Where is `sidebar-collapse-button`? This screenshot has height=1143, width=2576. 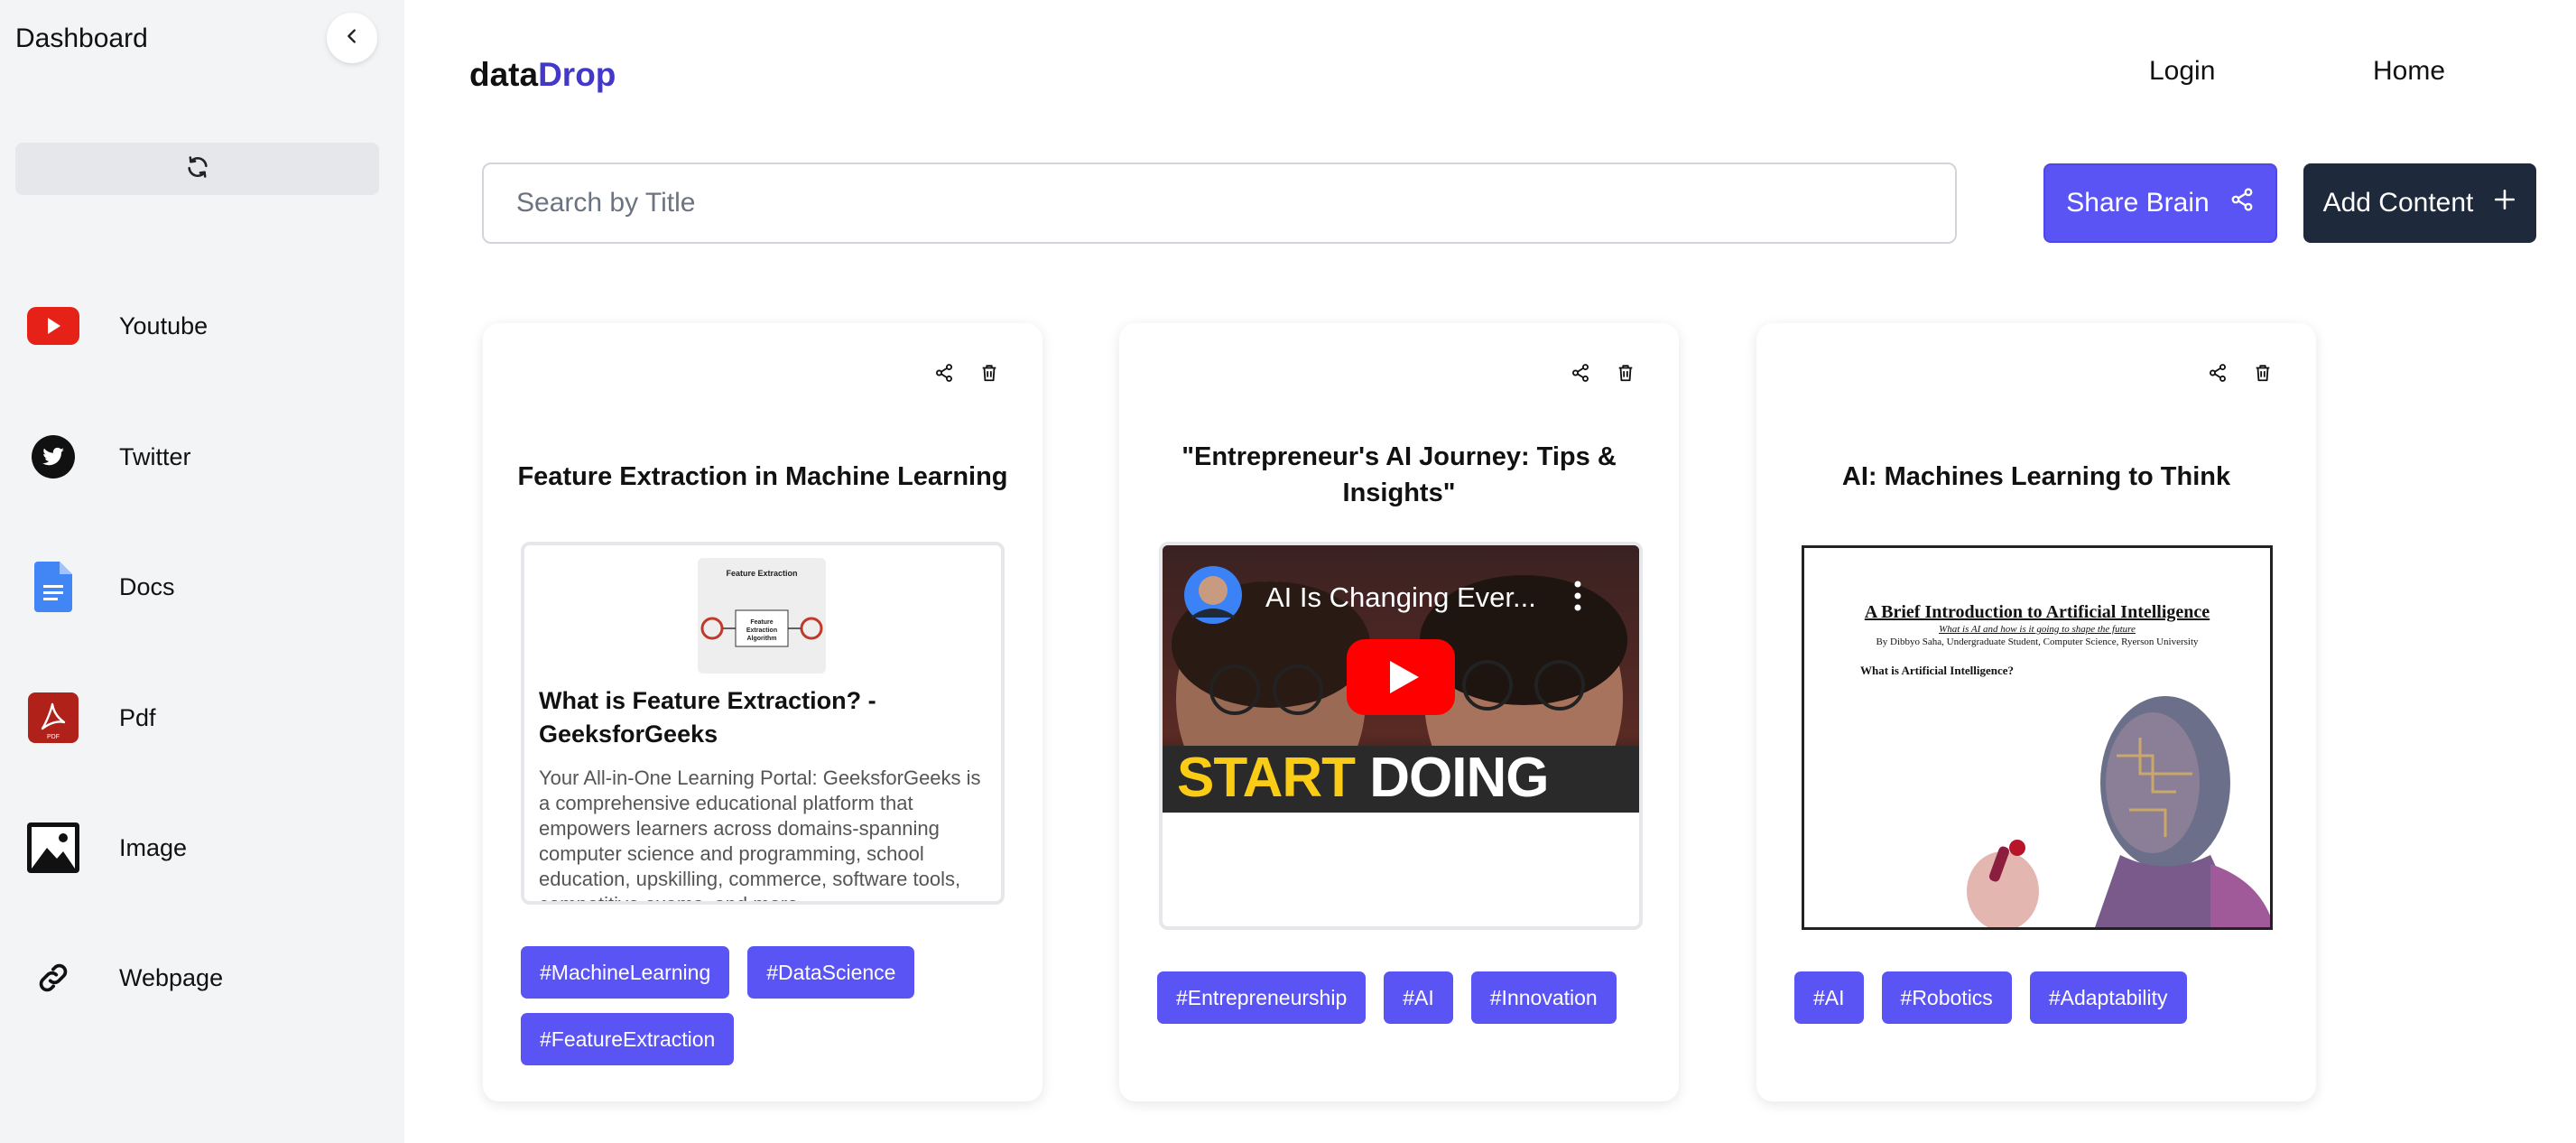
sidebar-collapse-button is located at coordinates (352, 38).